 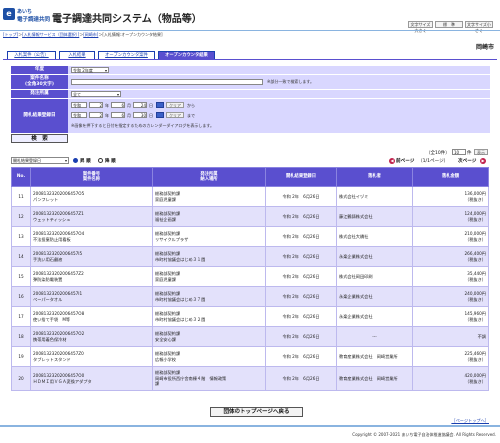 What do you see at coordinates (90, 34) in the screenshot?
I see `breadcrumb-city-link: [岡崎市]` at bounding box center [90, 34].